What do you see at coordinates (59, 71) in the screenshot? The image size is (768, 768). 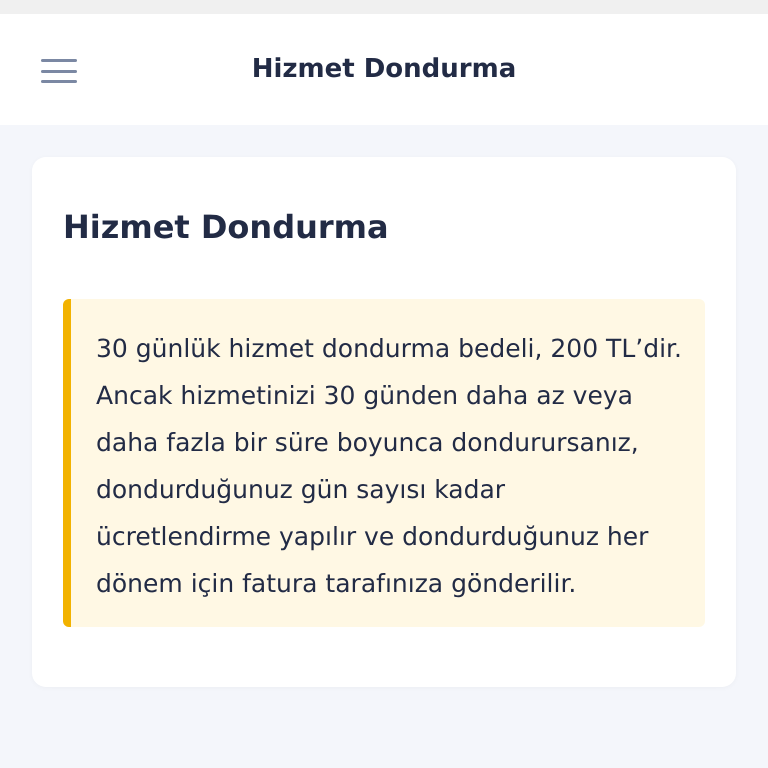 I see `menu-icon` at bounding box center [59, 71].